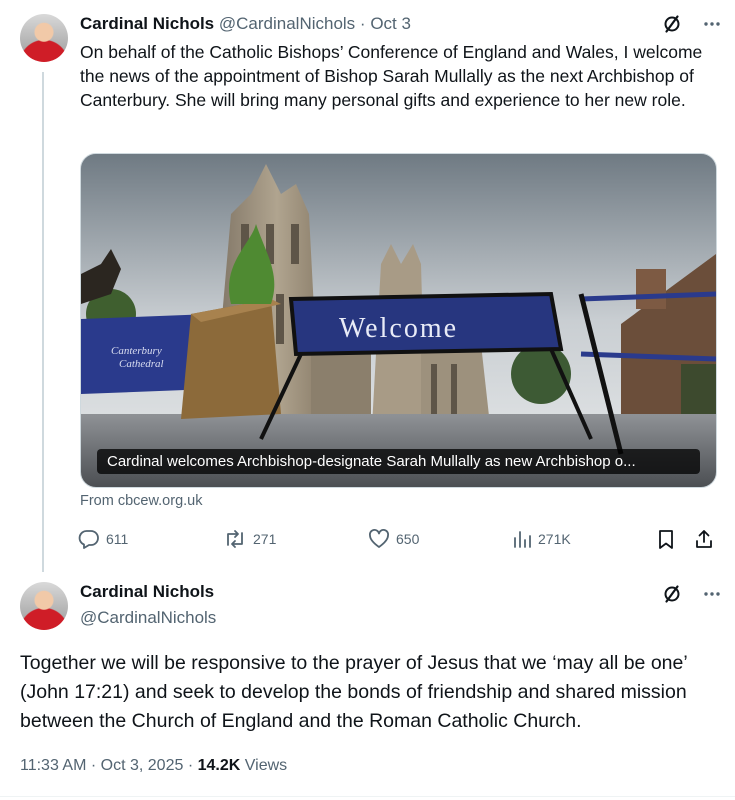  I want to click on like-button: 650, so click(393, 539).